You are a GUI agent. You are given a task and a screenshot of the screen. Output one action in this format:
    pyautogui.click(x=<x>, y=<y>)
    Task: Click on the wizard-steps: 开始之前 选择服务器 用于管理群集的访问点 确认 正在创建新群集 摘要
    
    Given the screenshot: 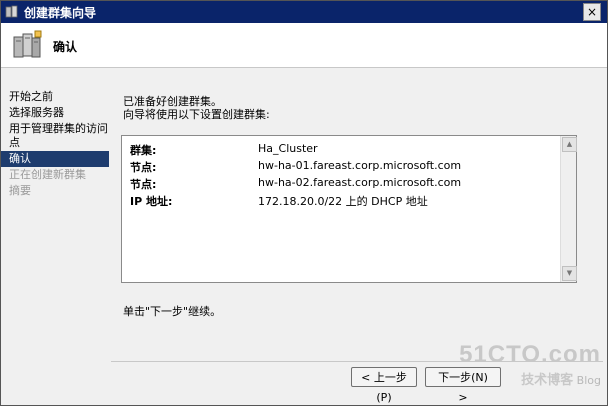 What is the action you would take?
    pyautogui.click(x=55, y=247)
    